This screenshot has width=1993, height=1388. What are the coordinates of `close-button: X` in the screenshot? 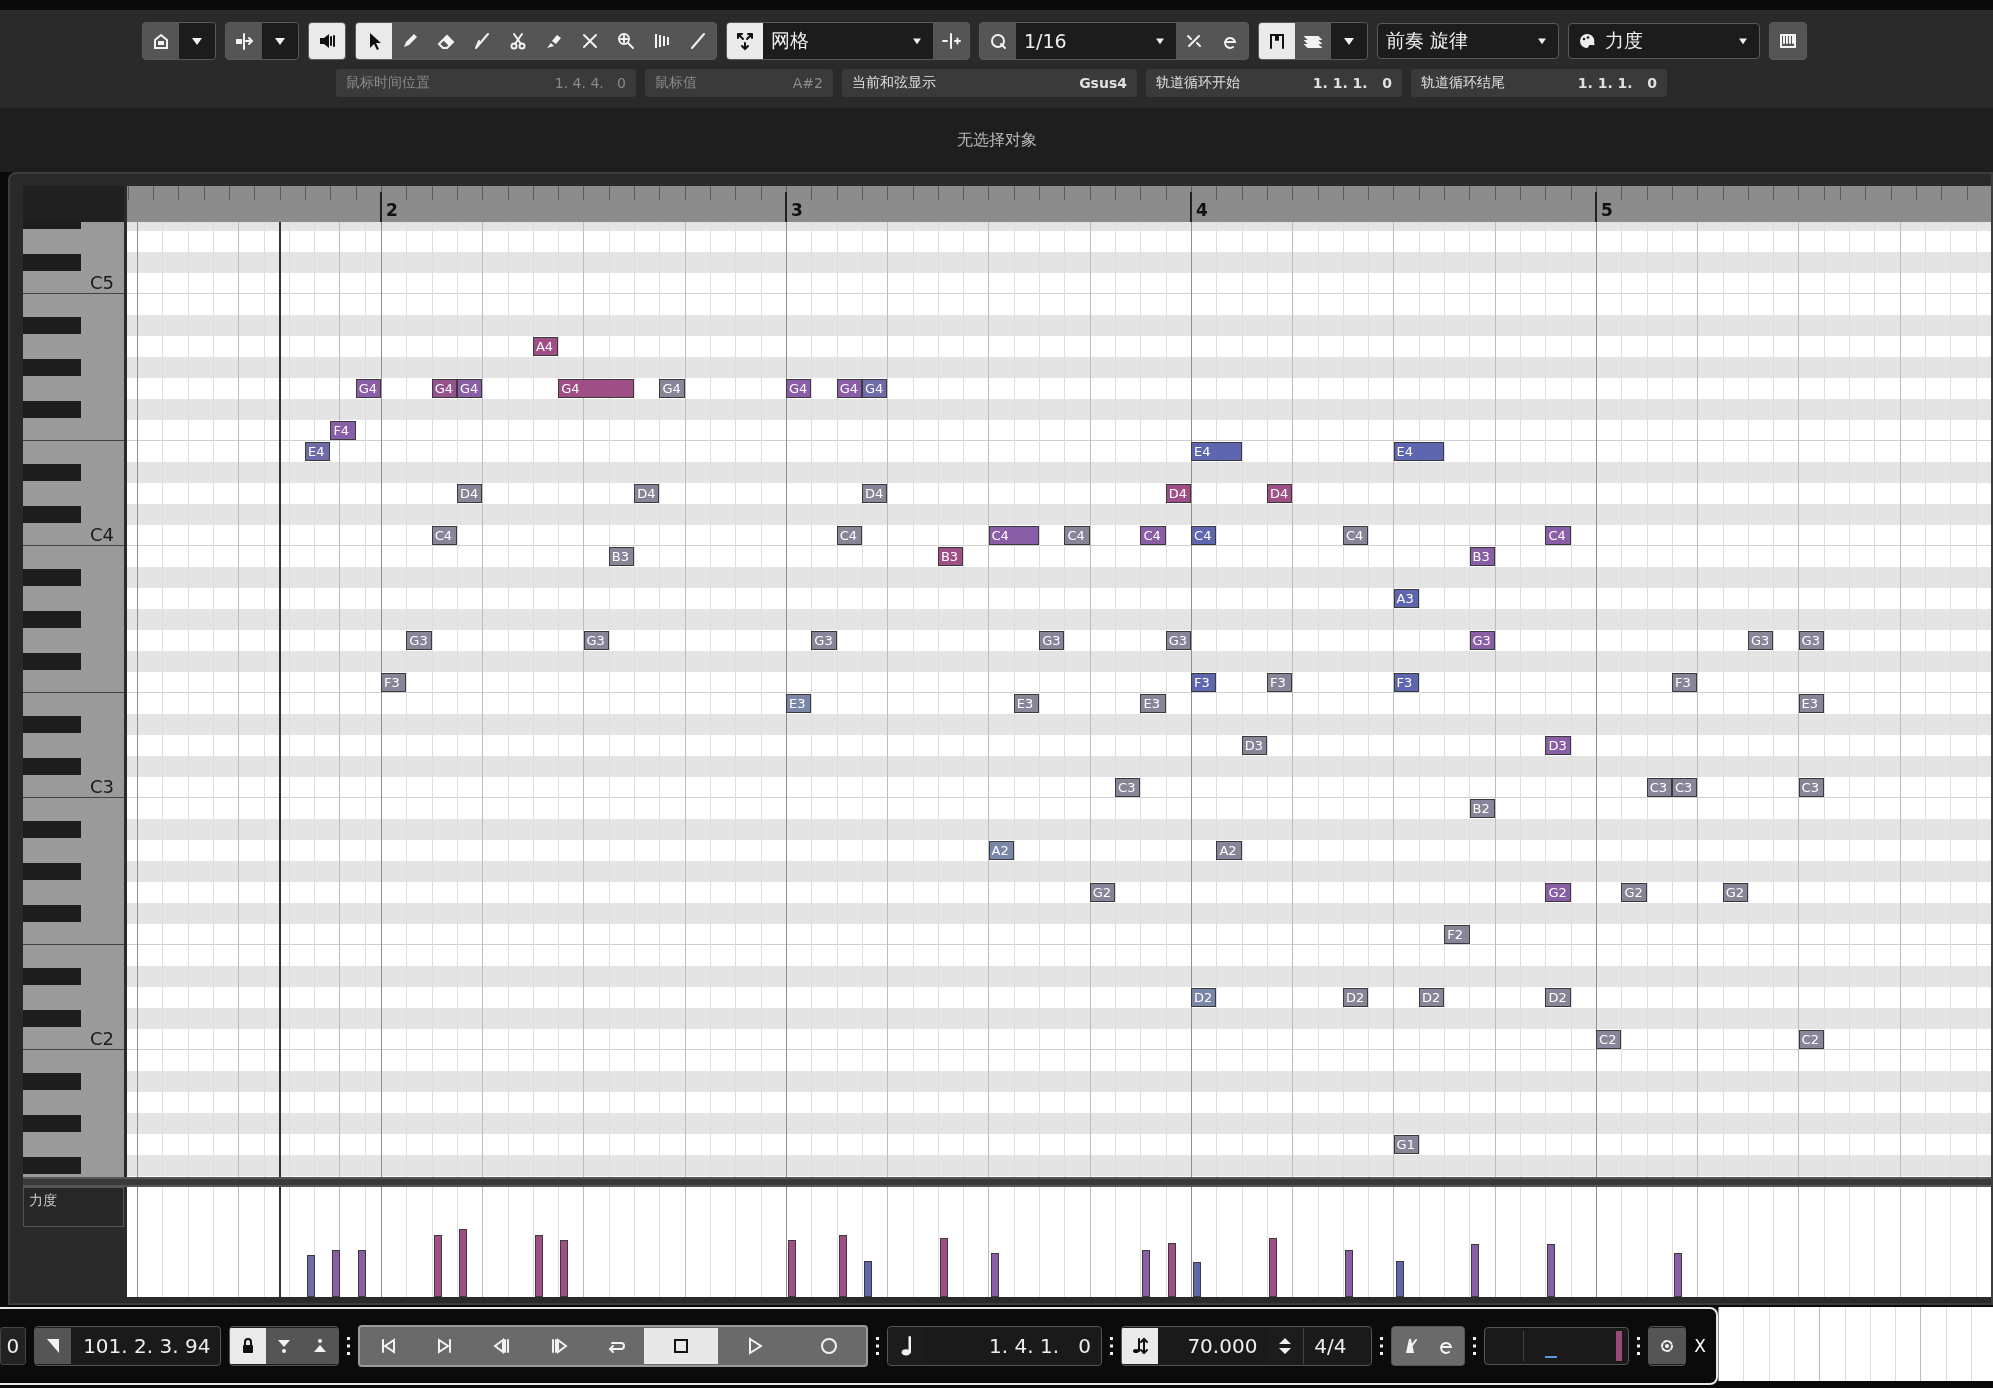 It's located at (1700, 1346).